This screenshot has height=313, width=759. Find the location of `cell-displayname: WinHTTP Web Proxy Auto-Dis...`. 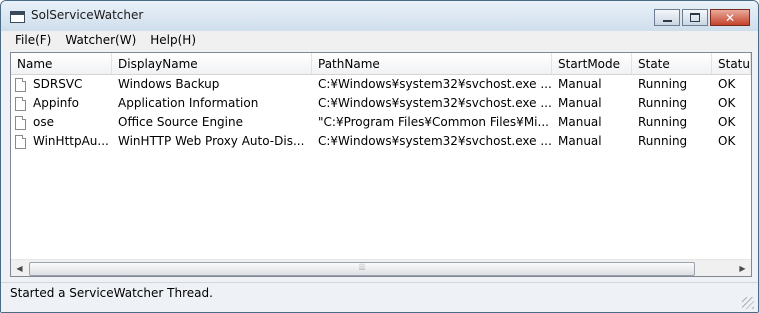

cell-displayname: WinHTTP Web Proxy Auto-Dis... is located at coordinates (211, 141).